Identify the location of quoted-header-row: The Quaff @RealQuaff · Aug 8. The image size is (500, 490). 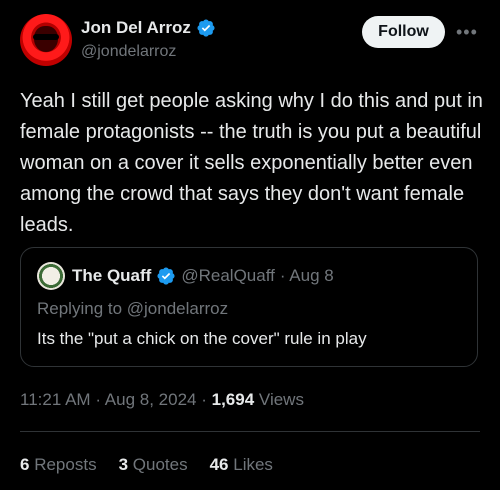
(203, 276).